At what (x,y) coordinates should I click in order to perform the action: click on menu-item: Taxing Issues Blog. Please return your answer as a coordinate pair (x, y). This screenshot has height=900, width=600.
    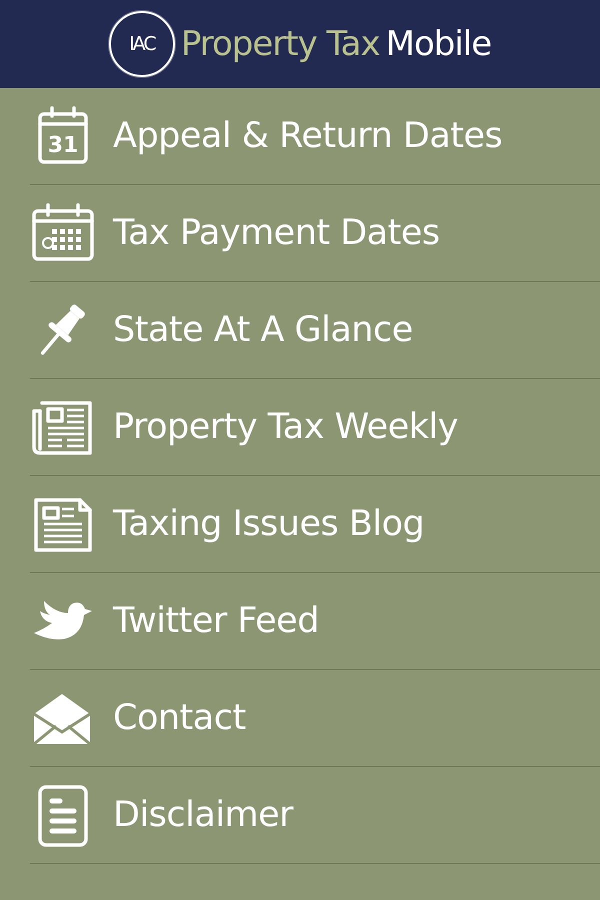
    Looking at the image, I should click on (315, 524).